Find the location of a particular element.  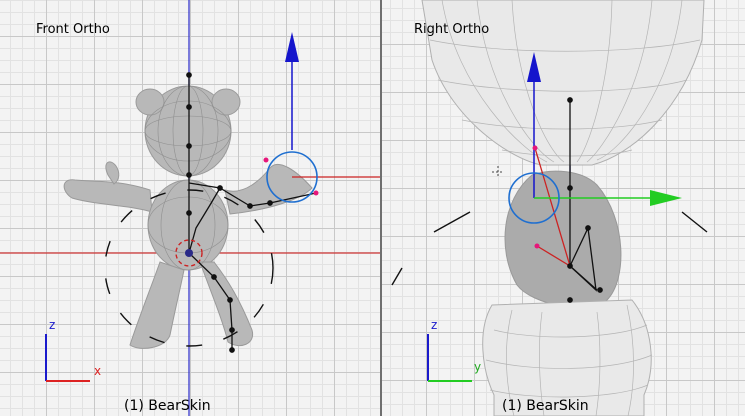

3d-cursor-icon is located at coordinates (498, 172).